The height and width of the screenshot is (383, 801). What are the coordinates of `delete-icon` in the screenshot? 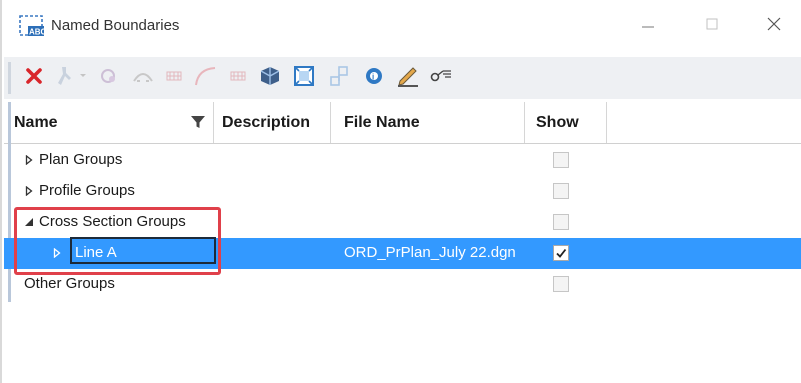 It's located at (34, 76).